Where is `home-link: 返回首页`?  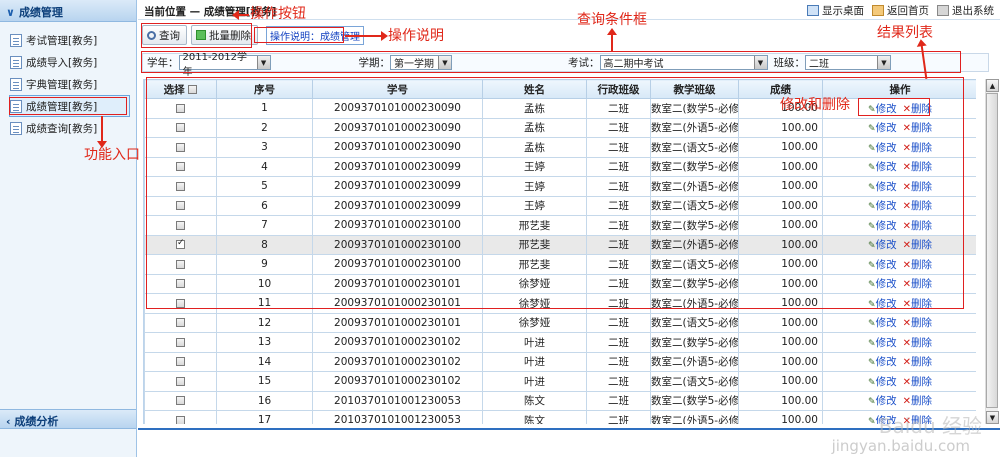
home-link: 返回首页 is located at coordinates (900, 10).